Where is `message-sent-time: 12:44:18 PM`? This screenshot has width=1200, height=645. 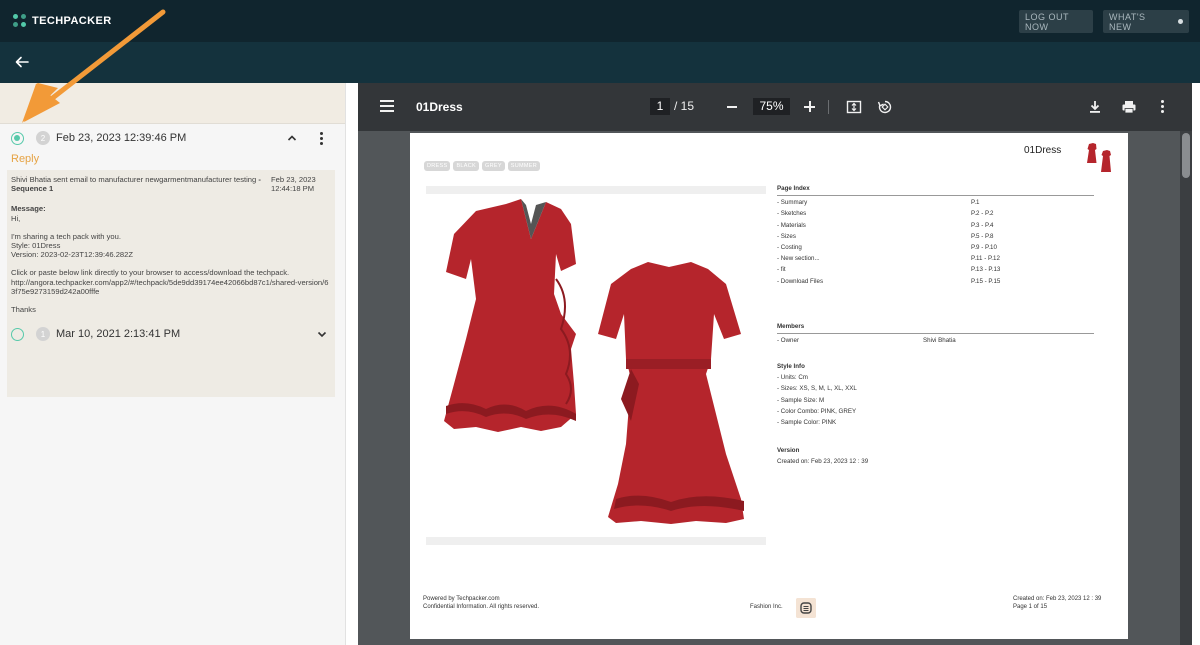 message-sent-time: 12:44:18 PM is located at coordinates (293, 189).